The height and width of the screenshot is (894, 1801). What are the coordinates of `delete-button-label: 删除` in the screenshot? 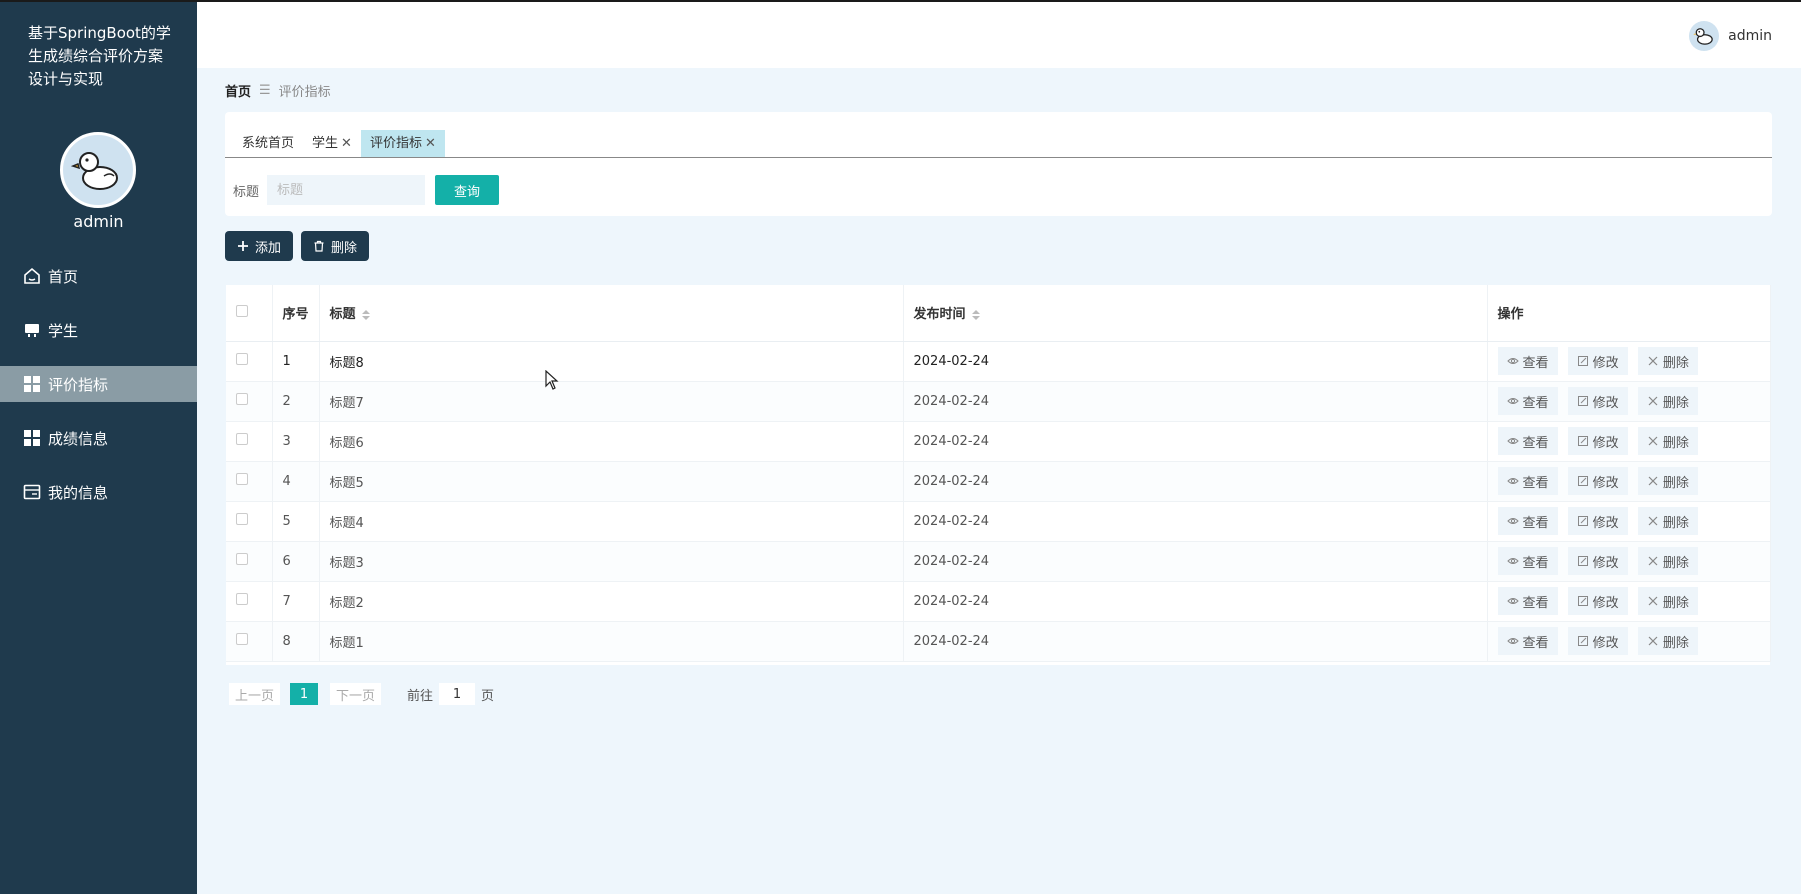 It's located at (344, 248).